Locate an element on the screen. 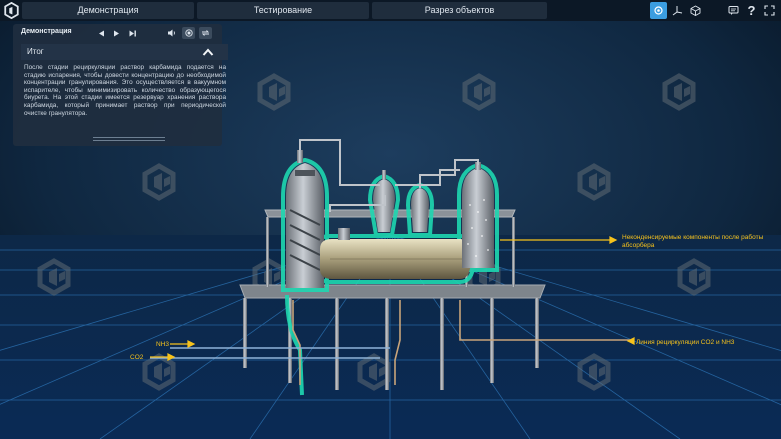  cube-icon is located at coordinates (695, 10).